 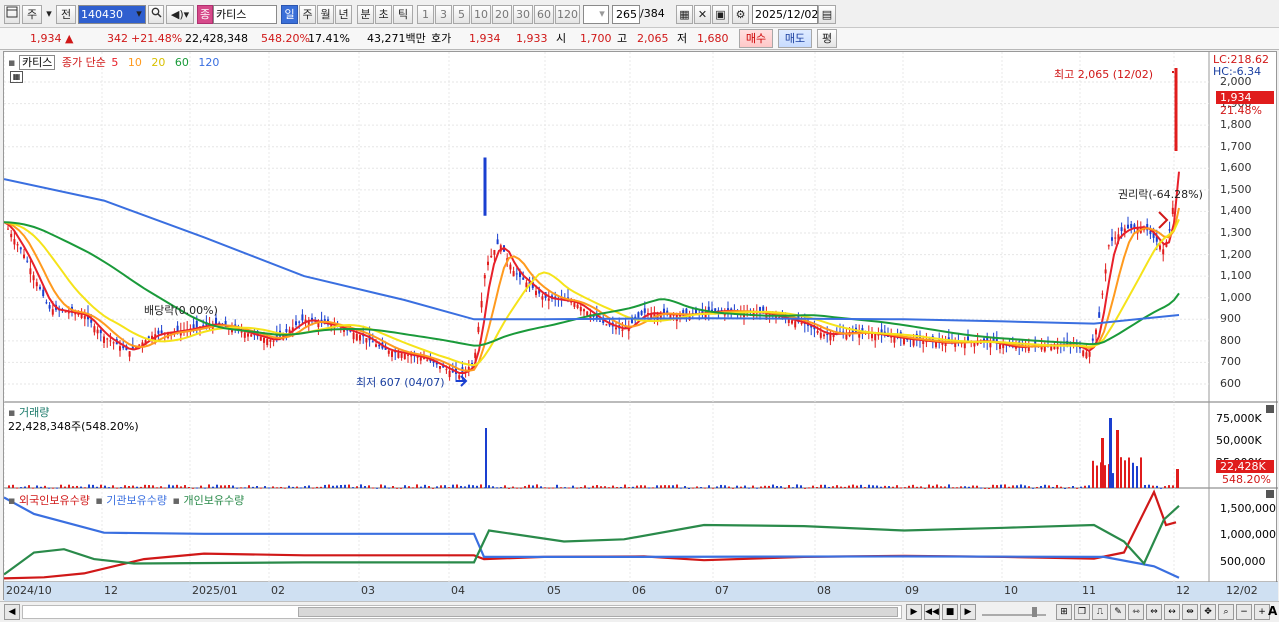 What do you see at coordinates (139, 14) in the screenshot?
I see `code-dropdown-icon: ▾` at bounding box center [139, 14].